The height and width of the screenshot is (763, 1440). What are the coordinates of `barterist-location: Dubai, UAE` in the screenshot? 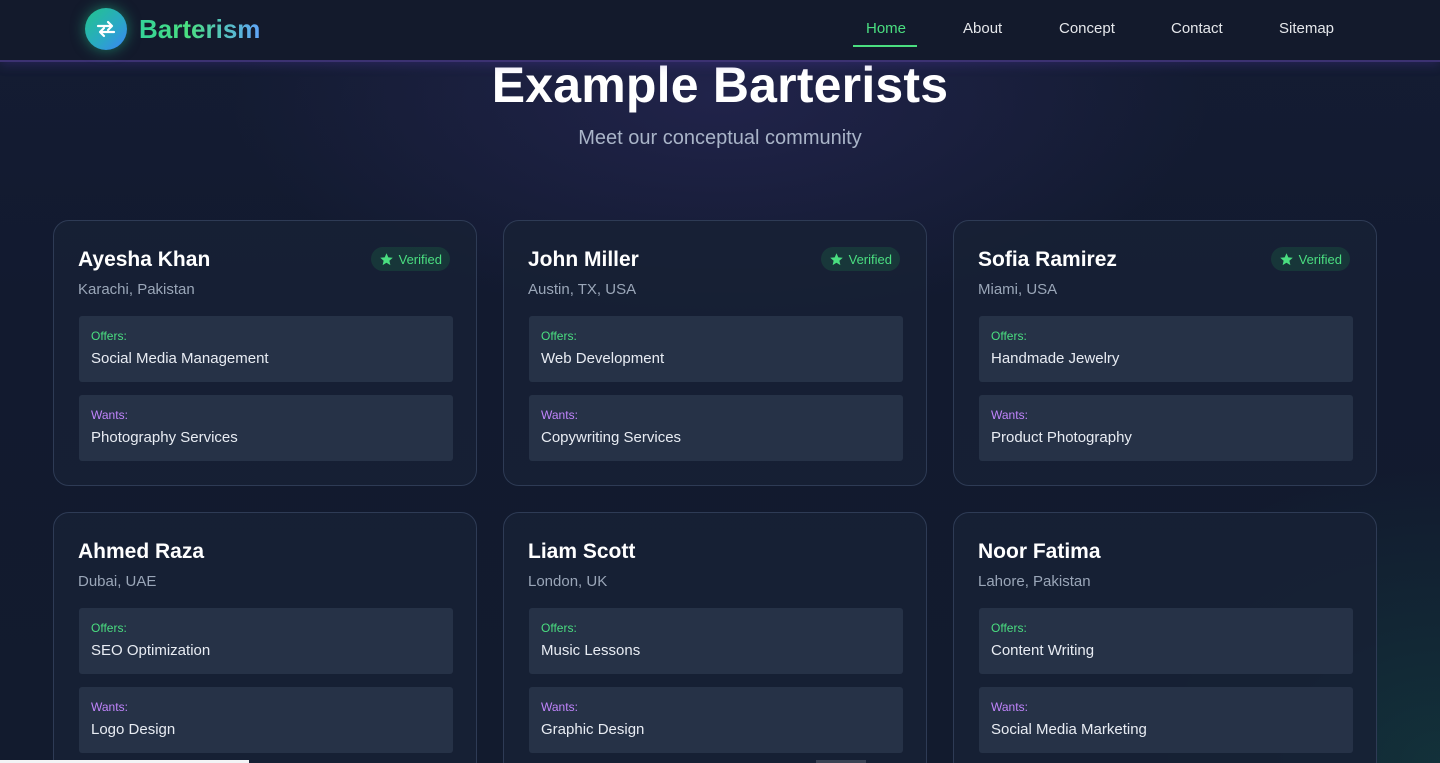 It's located at (117, 581).